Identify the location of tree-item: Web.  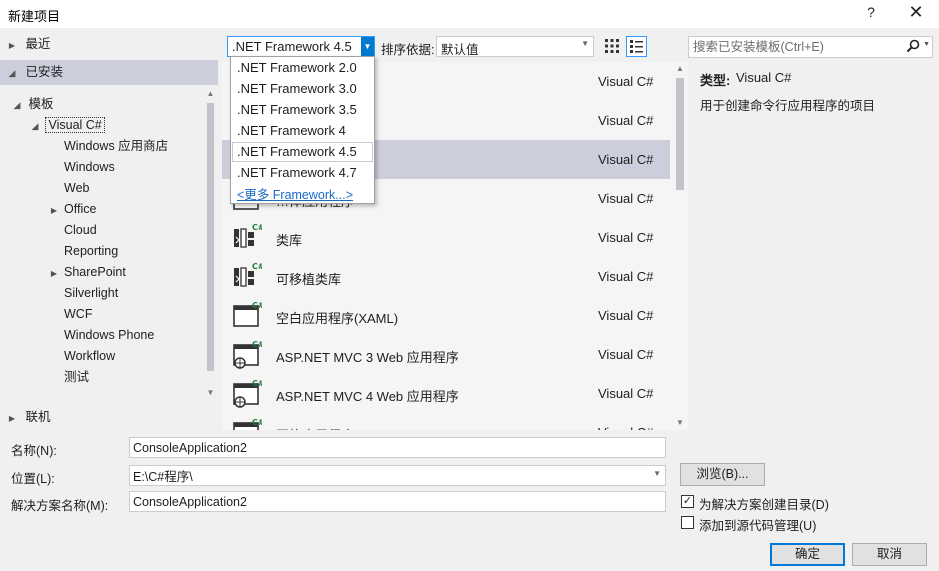
(68, 188).